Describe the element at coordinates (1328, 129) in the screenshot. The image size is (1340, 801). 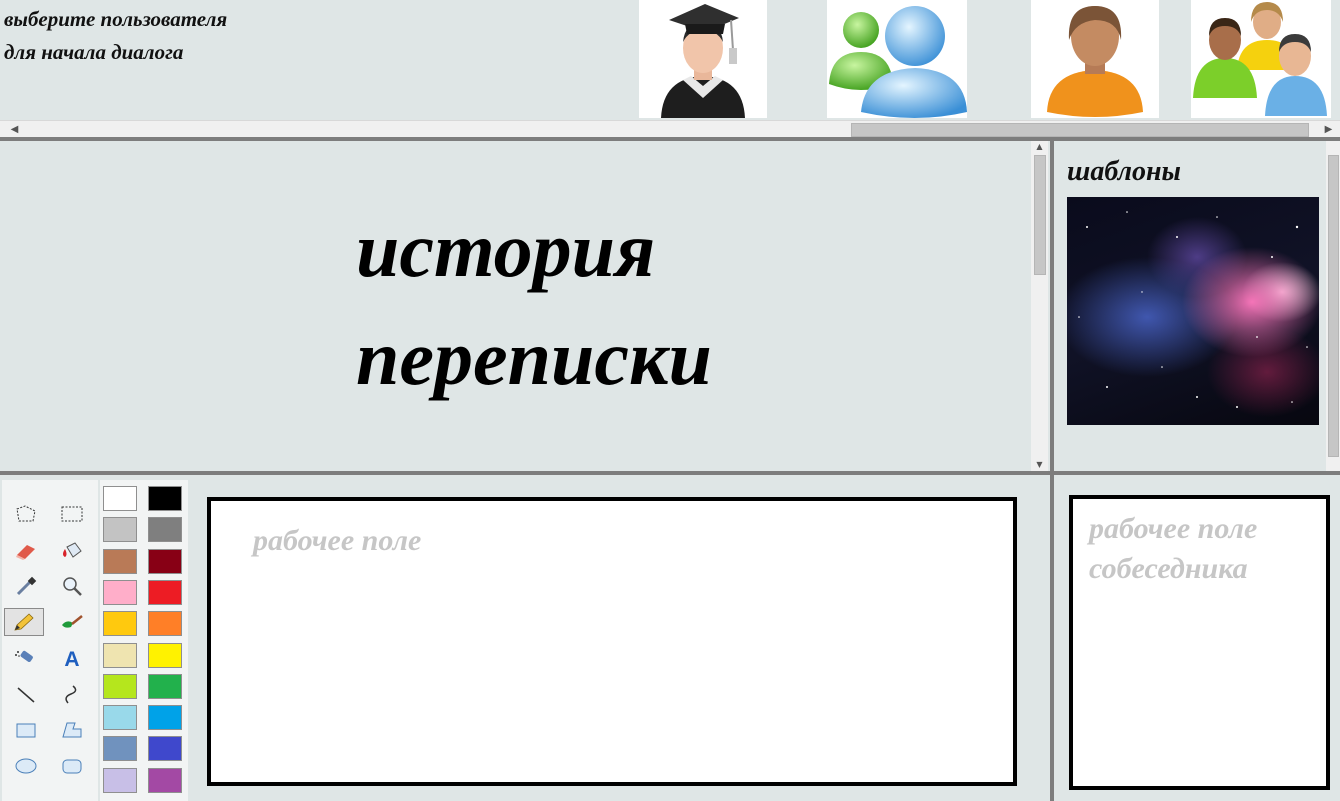
I see `scroll-right-arrow-icon: ▶` at that location.